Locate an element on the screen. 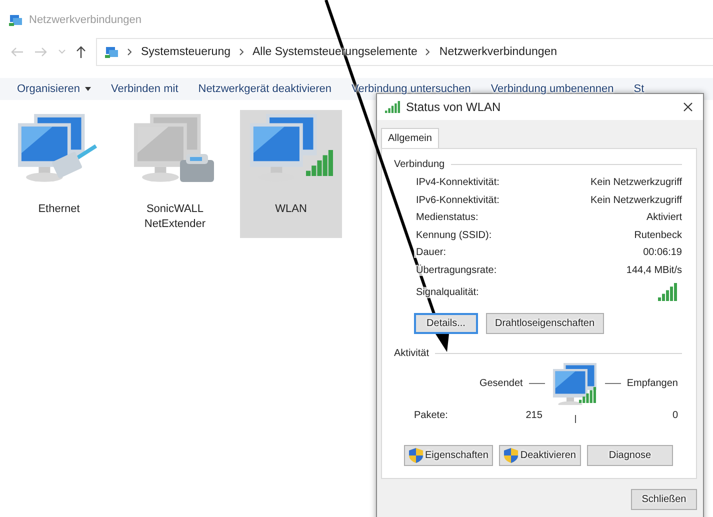 The height and width of the screenshot is (517, 713). breadcrumb-item: Systemsteuerung is located at coordinates (185, 52).